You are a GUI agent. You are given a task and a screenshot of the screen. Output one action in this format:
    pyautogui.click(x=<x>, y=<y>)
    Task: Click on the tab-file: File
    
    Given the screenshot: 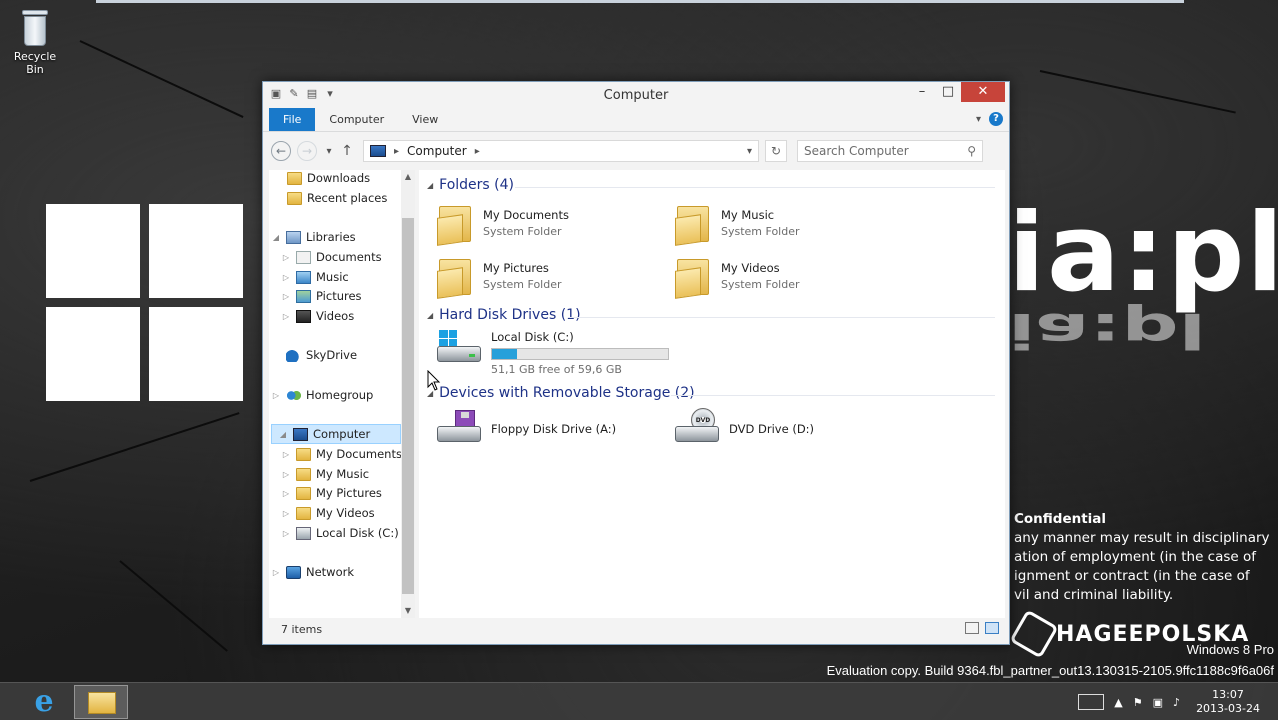 What is the action you would take?
    pyautogui.click(x=292, y=119)
    